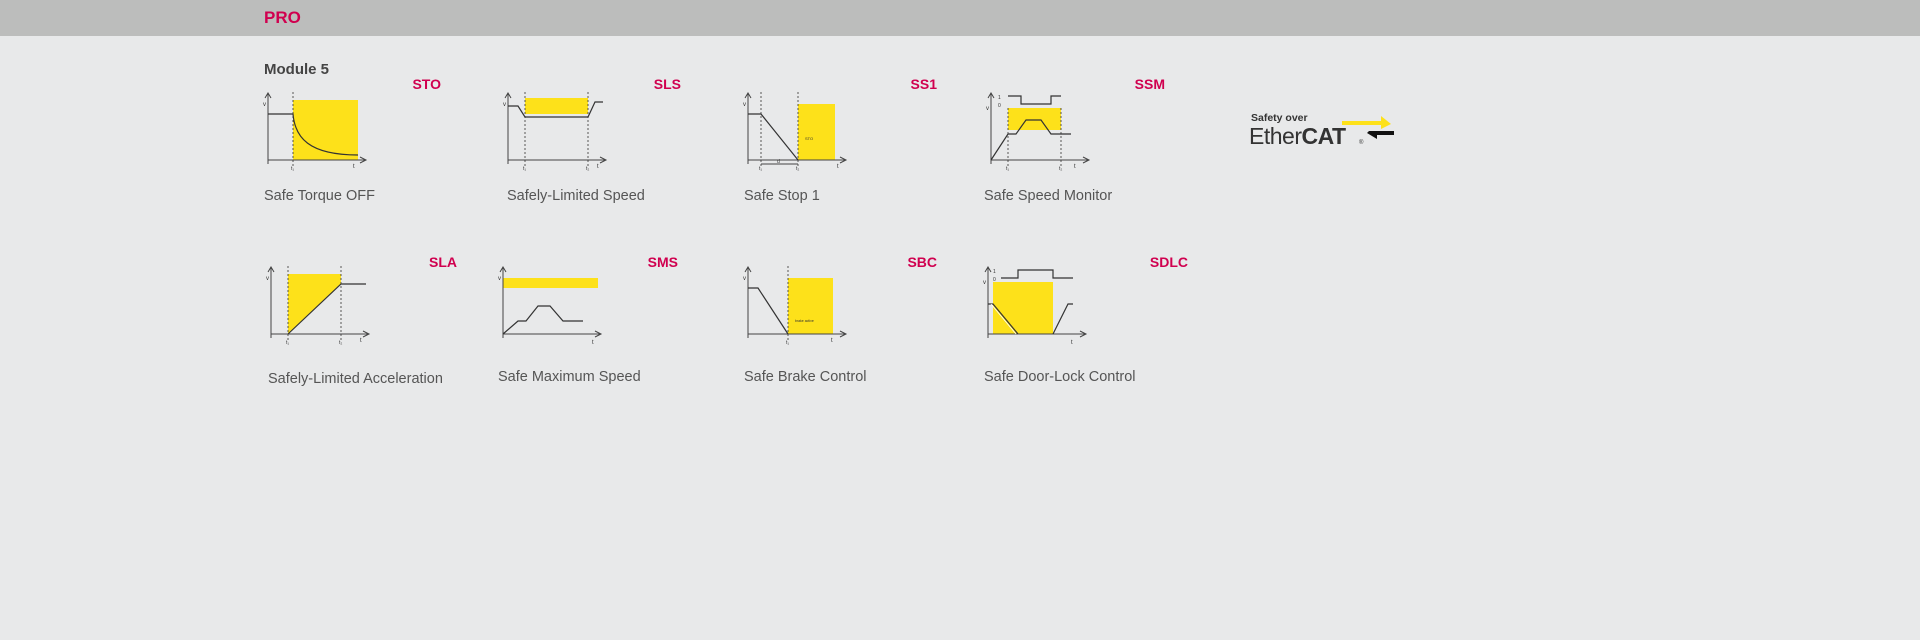 This screenshot has height=640, width=1920. I want to click on ssm-diagram: 1 0 v t₁ t₂ t, so click(1038, 132).